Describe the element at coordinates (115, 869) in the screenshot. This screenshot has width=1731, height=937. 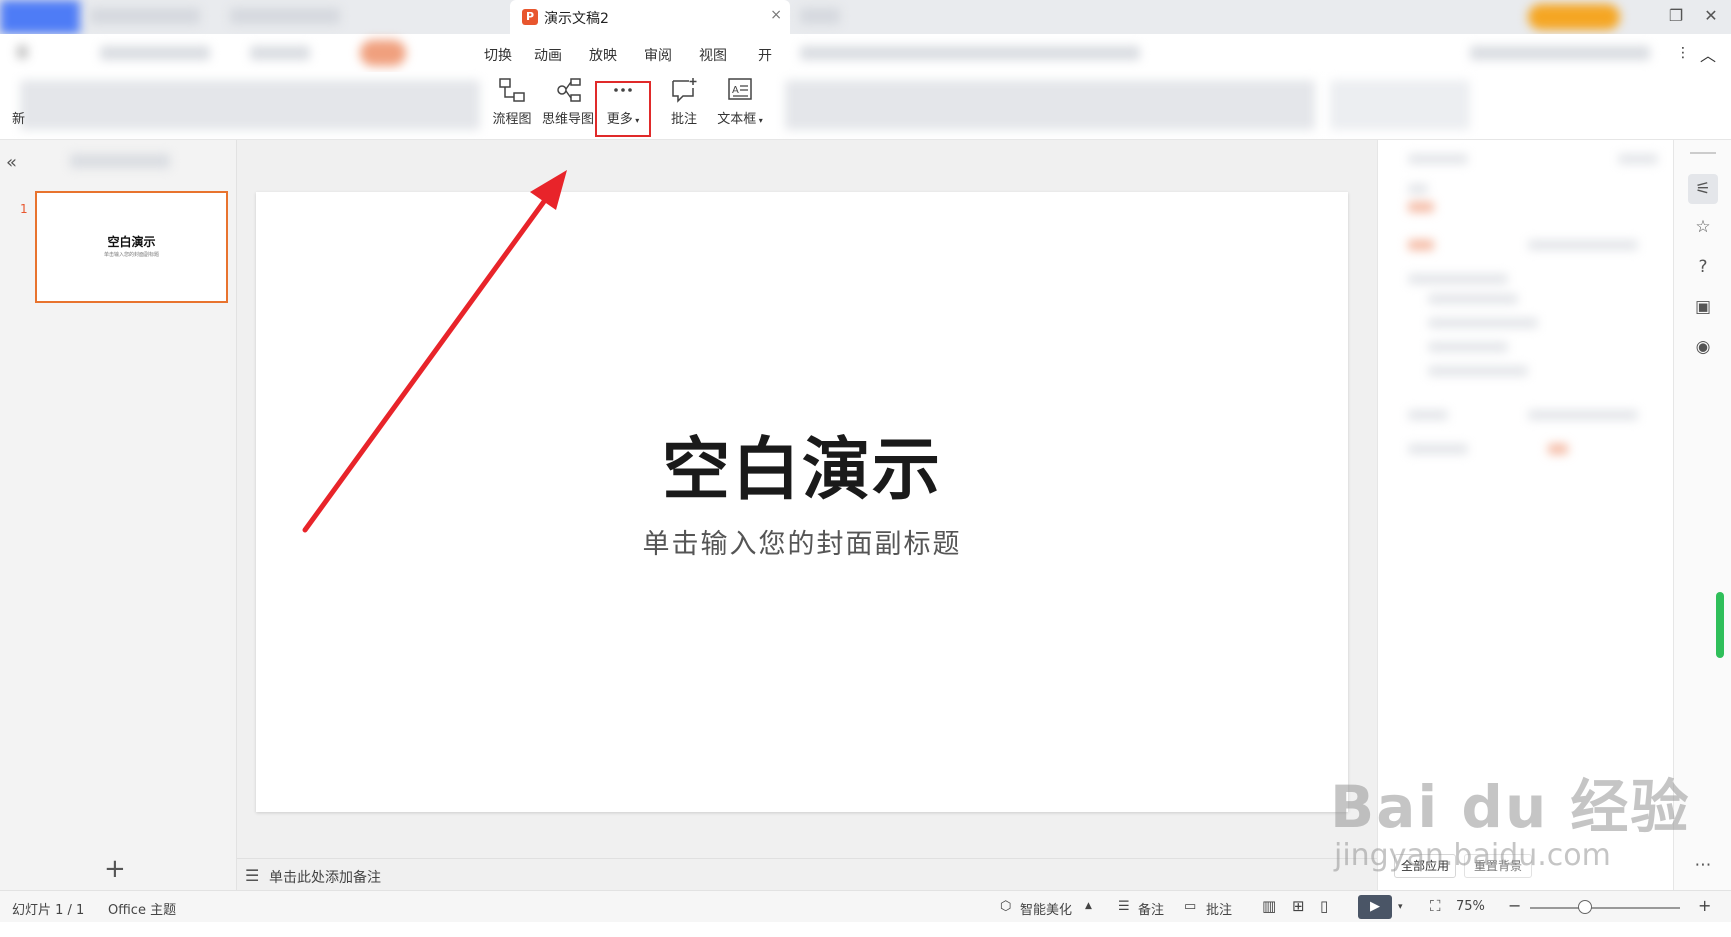
I see `add-slide-icon: +` at that location.